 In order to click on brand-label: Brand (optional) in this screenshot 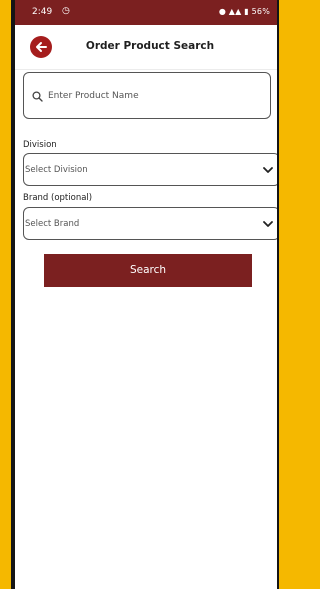, I will do `click(58, 198)`.